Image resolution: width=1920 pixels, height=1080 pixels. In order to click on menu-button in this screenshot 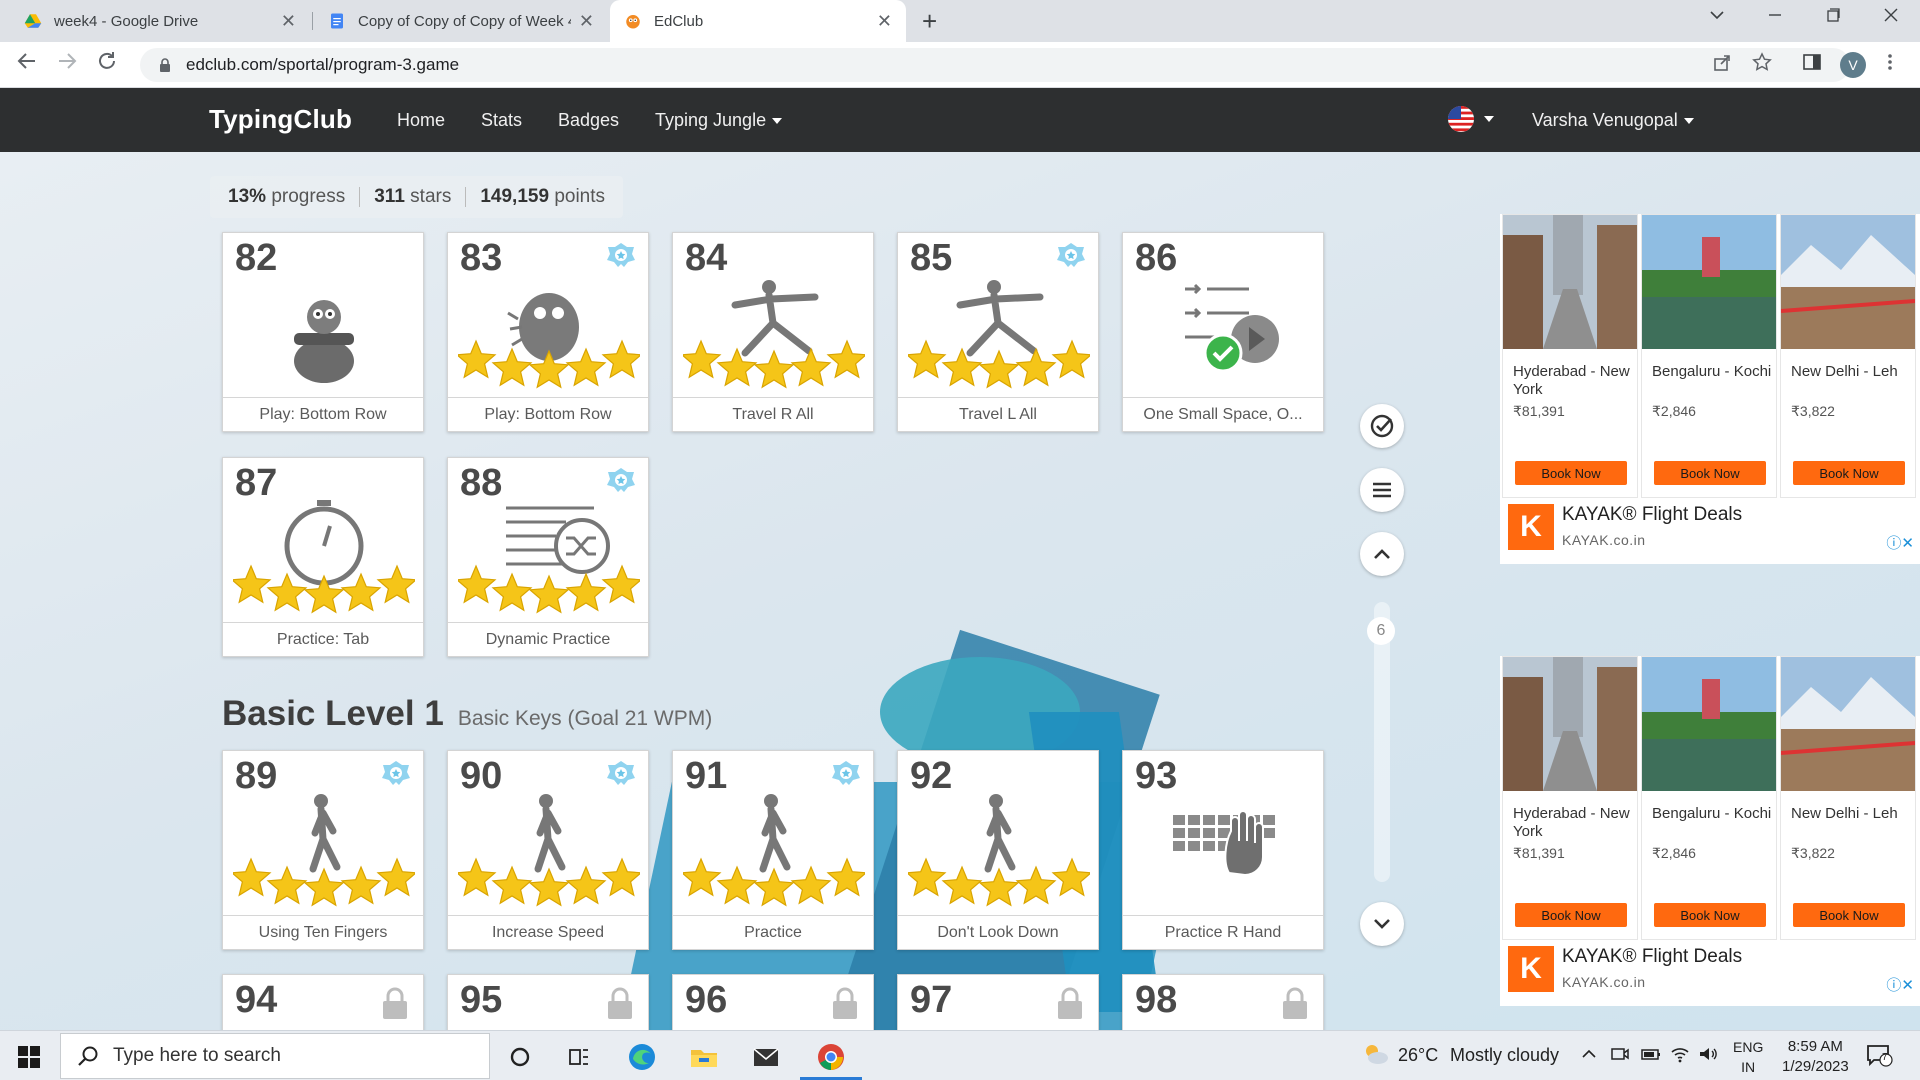, I will do `click(1382, 490)`.